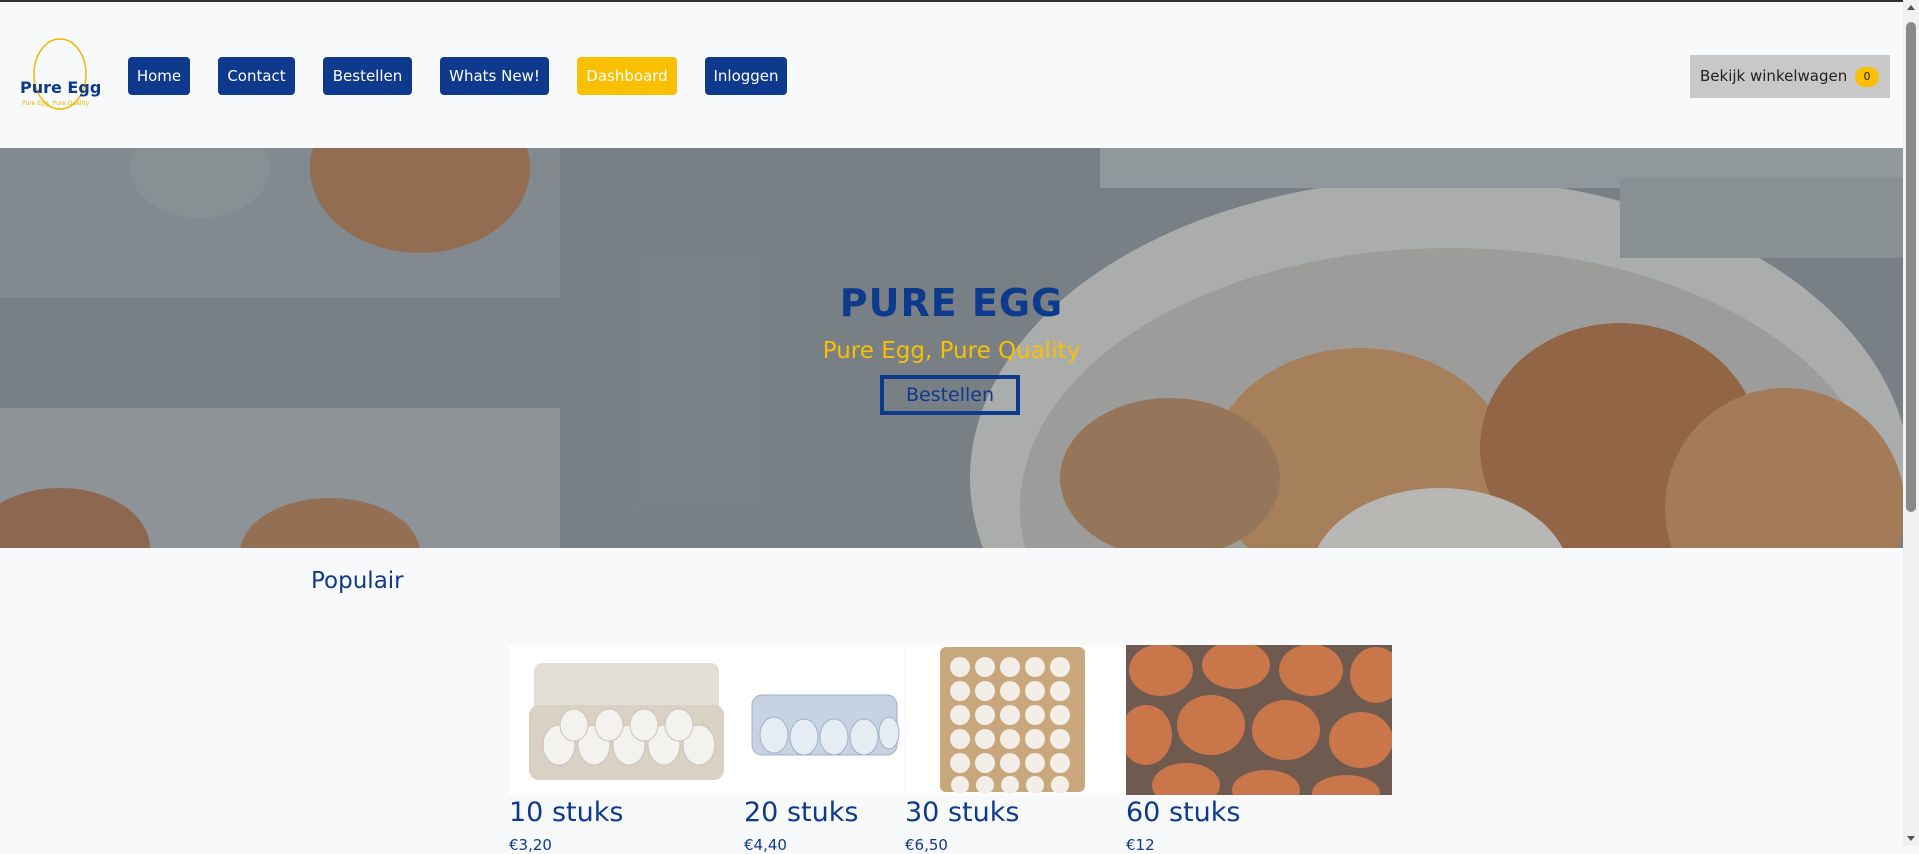 This screenshot has height=854, width=1919. What do you see at coordinates (159, 76) in the screenshot?
I see `nav-home-button: Home` at bounding box center [159, 76].